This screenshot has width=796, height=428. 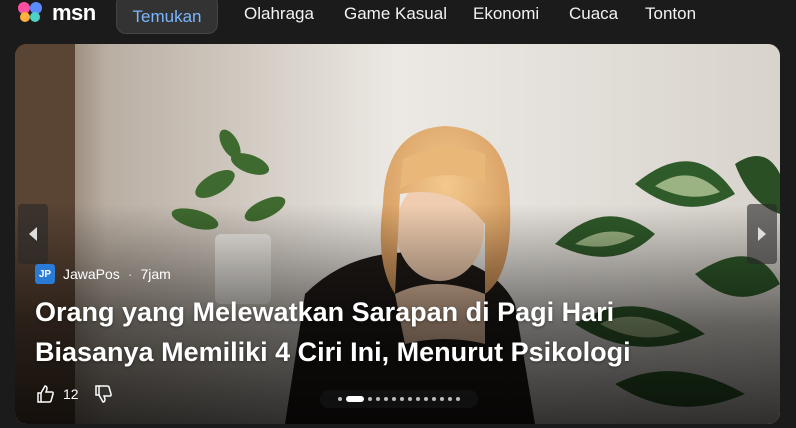 I want to click on carousel-pagination, so click(x=399, y=399).